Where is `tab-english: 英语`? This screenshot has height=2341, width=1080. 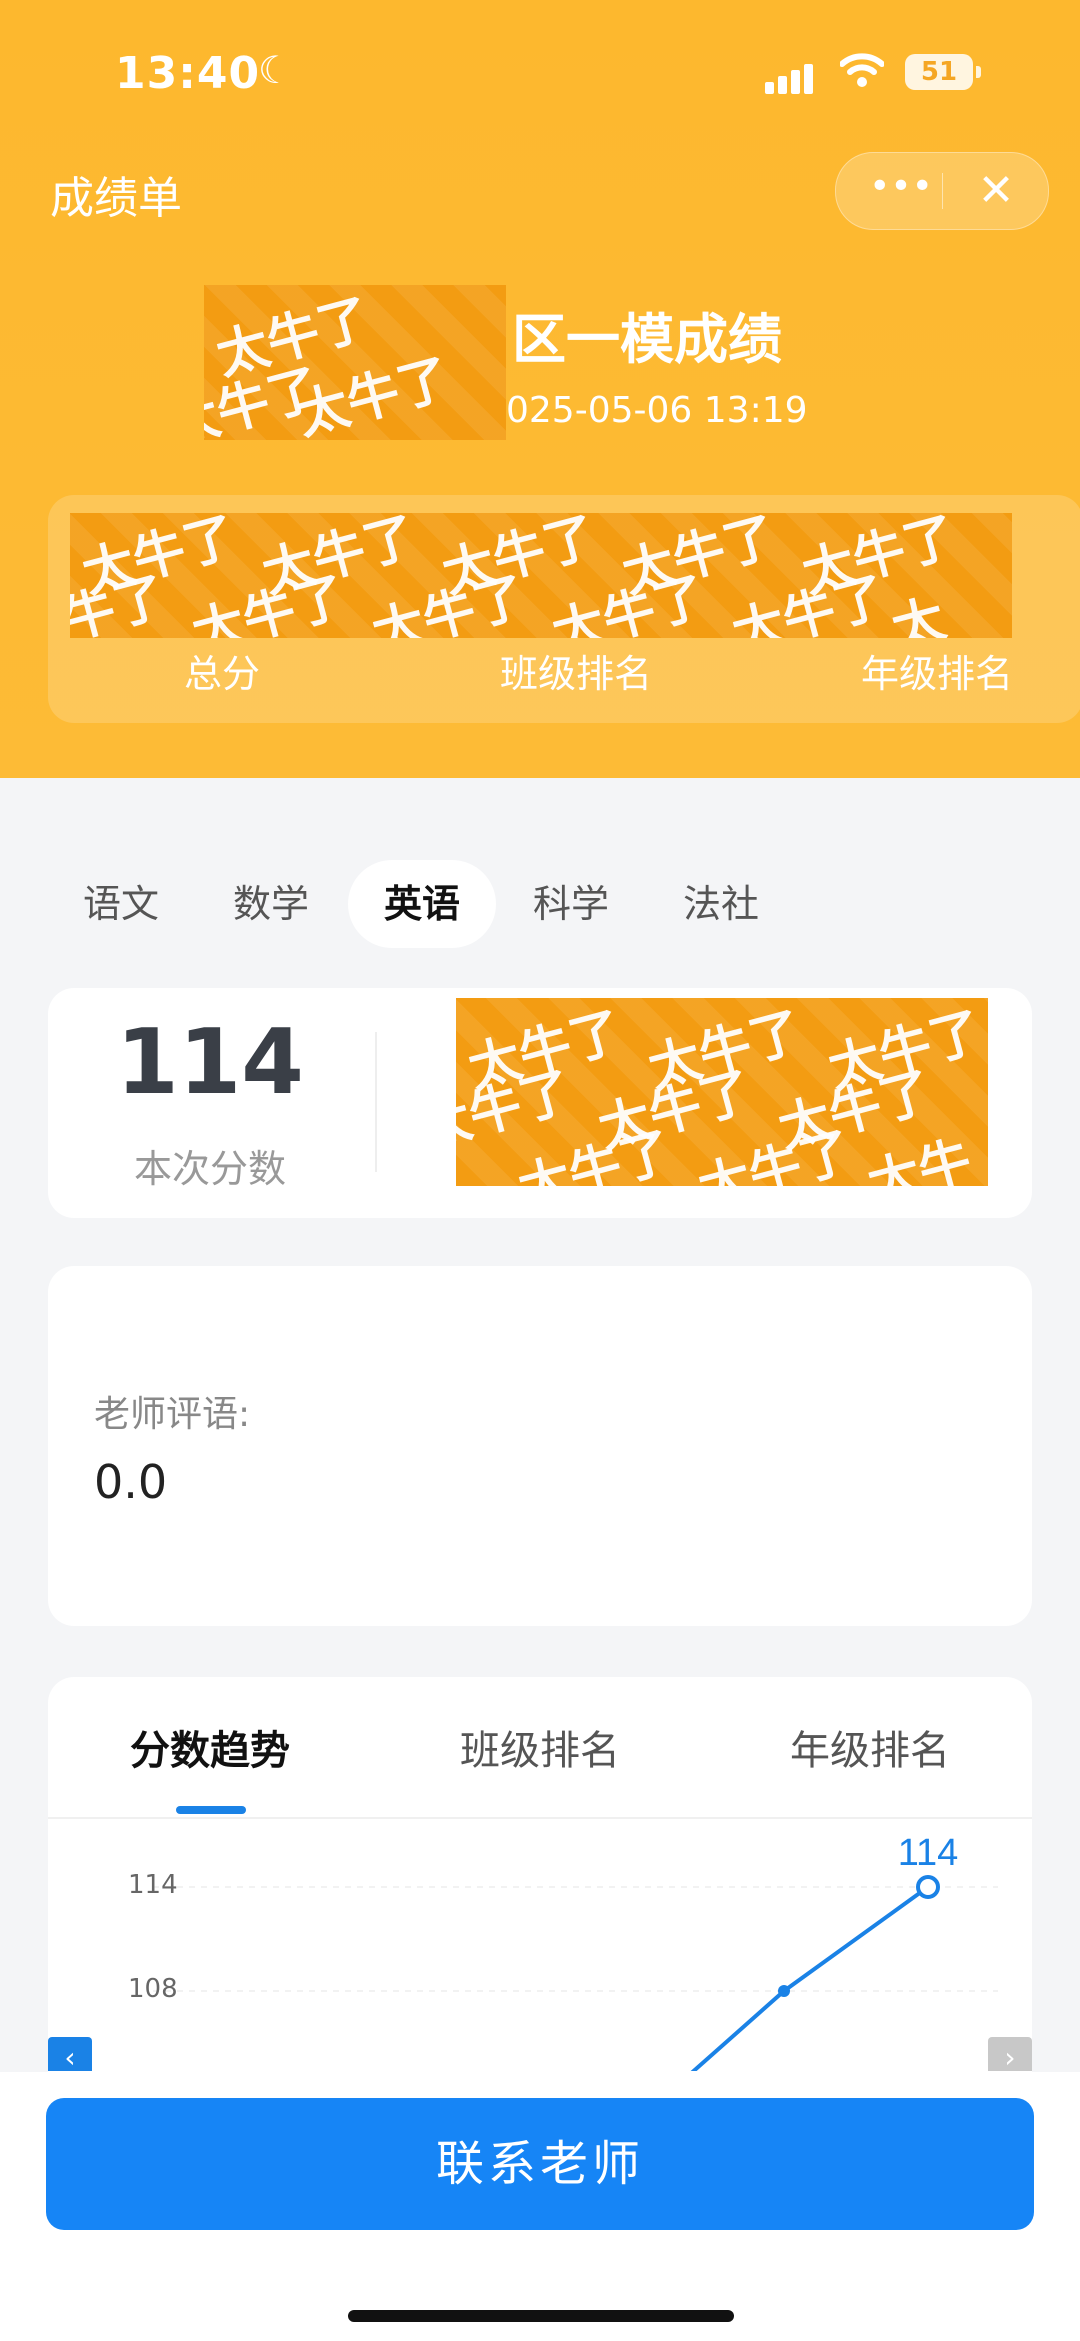
tab-english: 英语 is located at coordinates (422, 904).